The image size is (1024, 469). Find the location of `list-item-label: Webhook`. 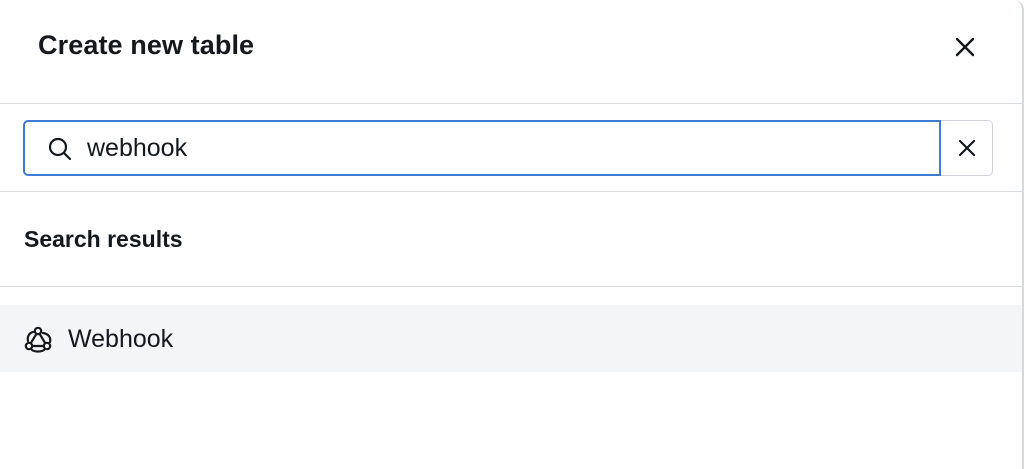

list-item-label: Webhook is located at coordinates (121, 339).